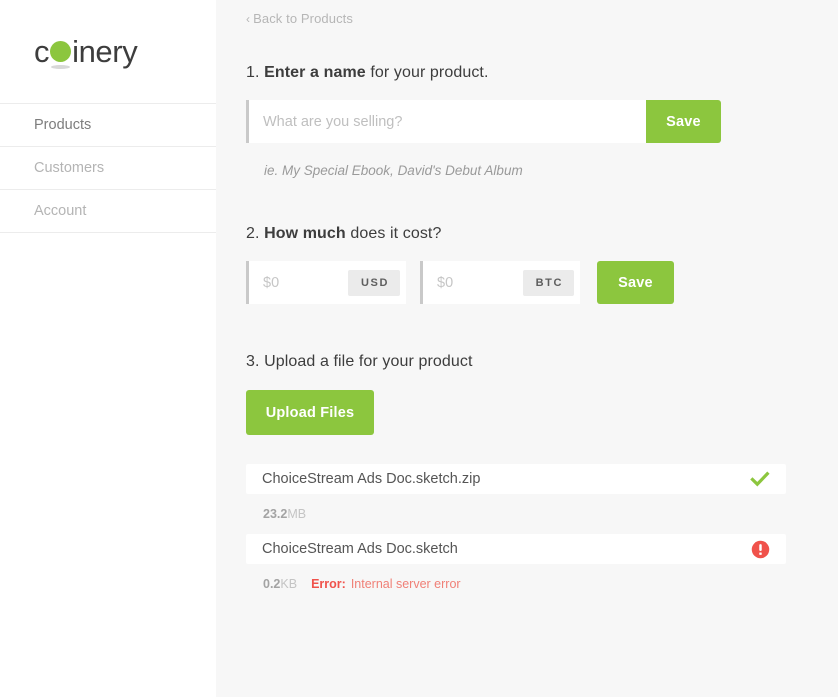 The height and width of the screenshot is (697, 838). I want to click on file-error-message: Internal server error, so click(405, 584).